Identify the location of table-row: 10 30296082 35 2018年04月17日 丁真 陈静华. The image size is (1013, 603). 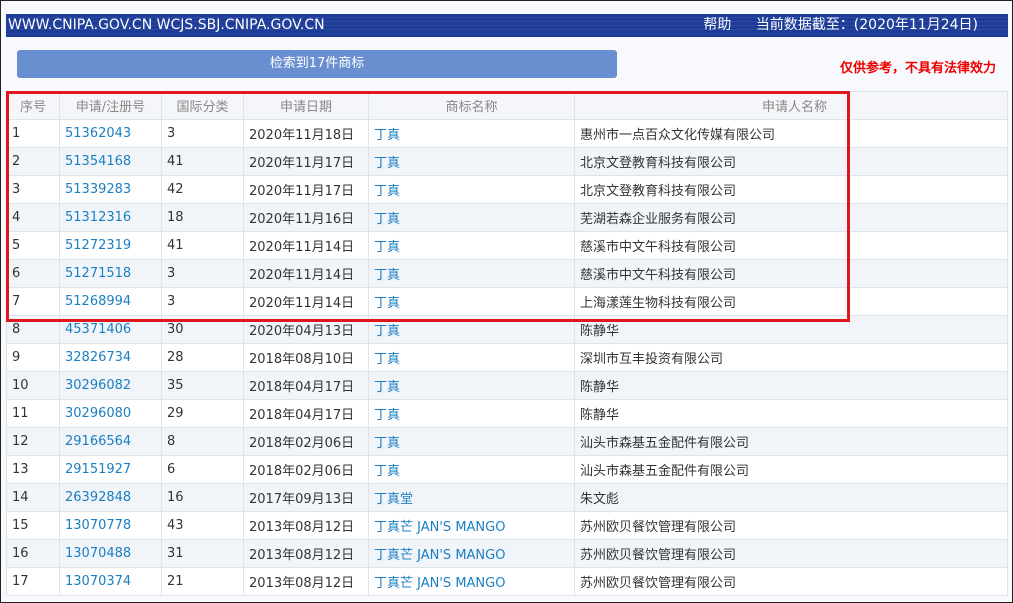
(507, 385).